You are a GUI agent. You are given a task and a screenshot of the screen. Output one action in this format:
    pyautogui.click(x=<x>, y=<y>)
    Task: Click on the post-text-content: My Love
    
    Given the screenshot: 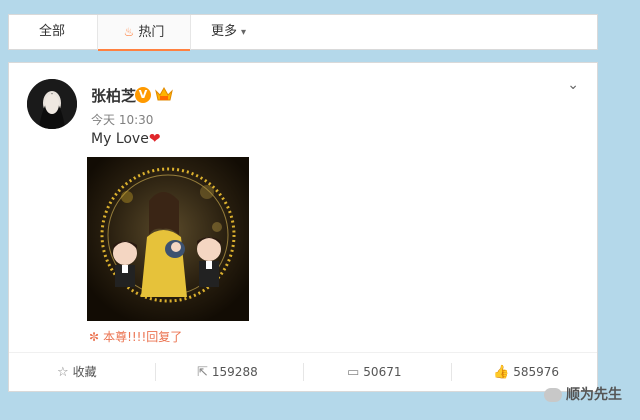 What is the action you would take?
    pyautogui.click(x=120, y=139)
    